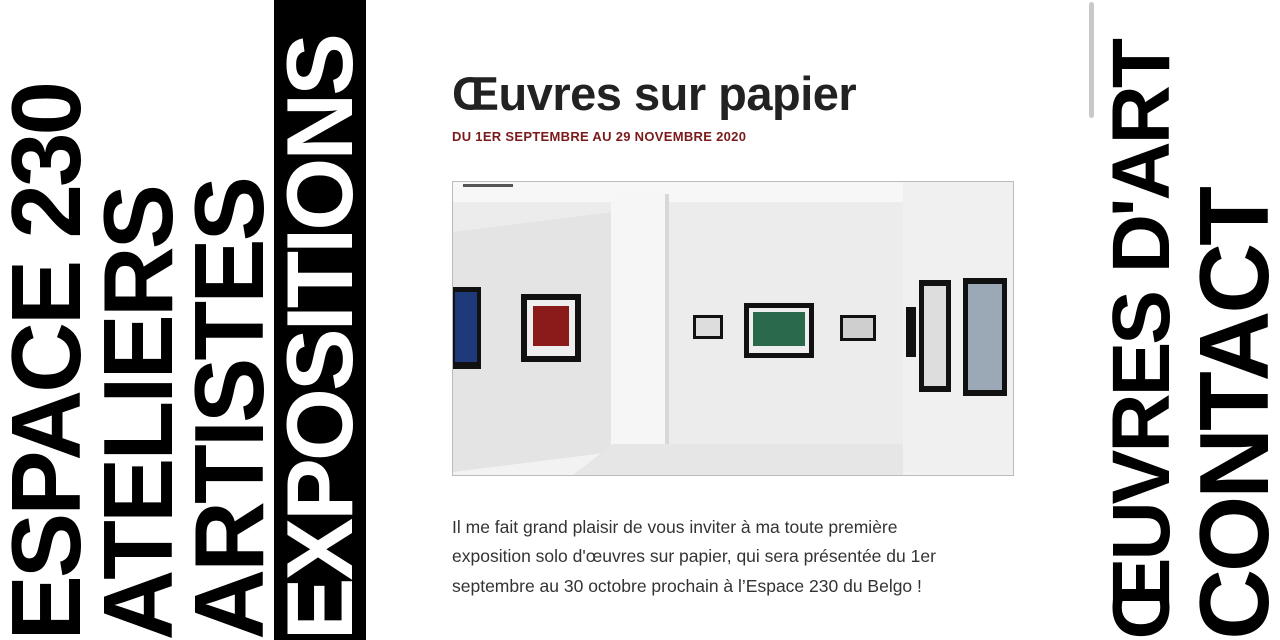 This screenshot has width=1280, height=640. I want to click on scrollbar, so click(1091, 60).